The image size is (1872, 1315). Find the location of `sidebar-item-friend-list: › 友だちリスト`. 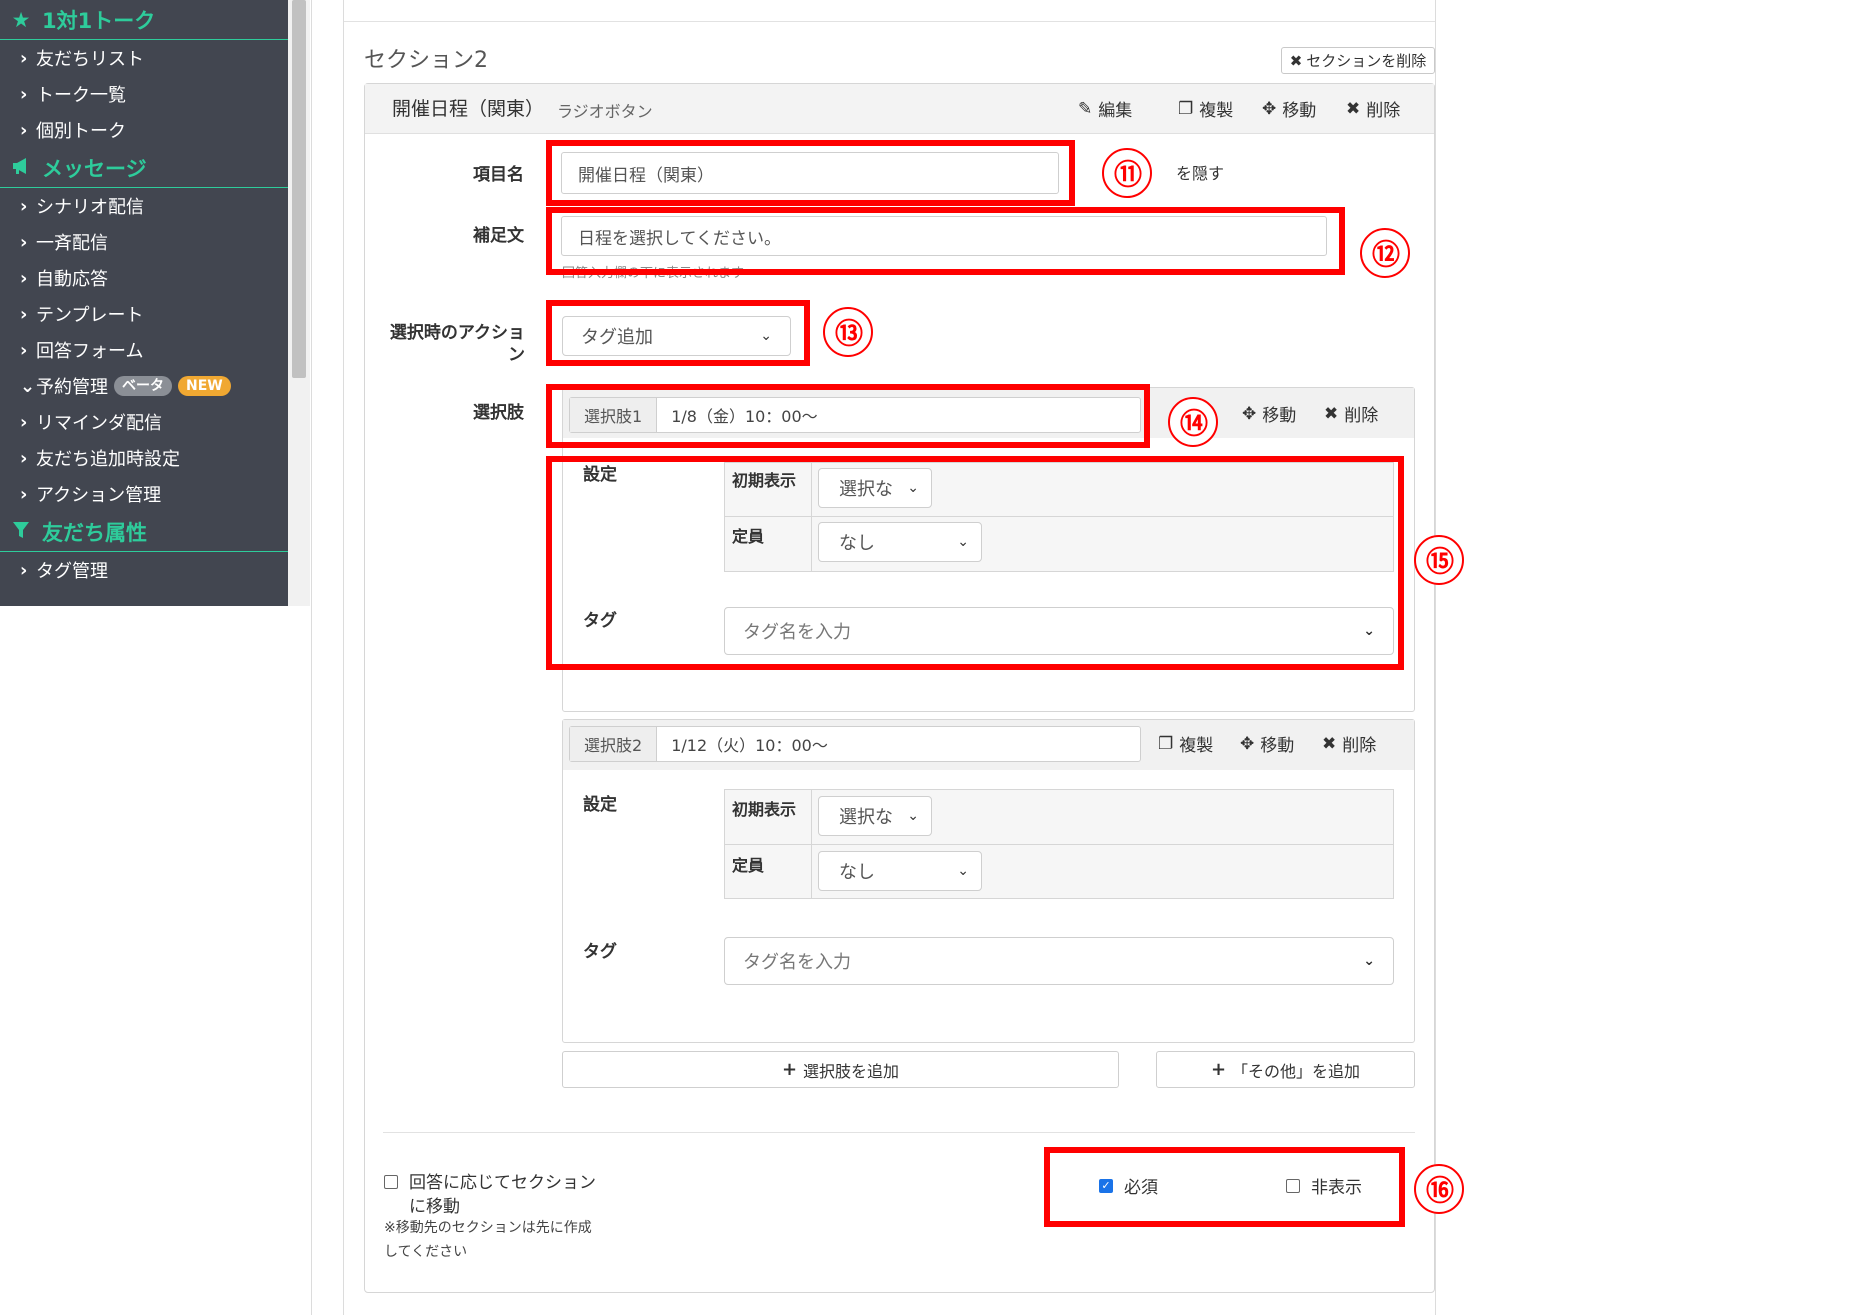

sidebar-item-friend-list: › 友だちリスト is located at coordinates (144, 58).